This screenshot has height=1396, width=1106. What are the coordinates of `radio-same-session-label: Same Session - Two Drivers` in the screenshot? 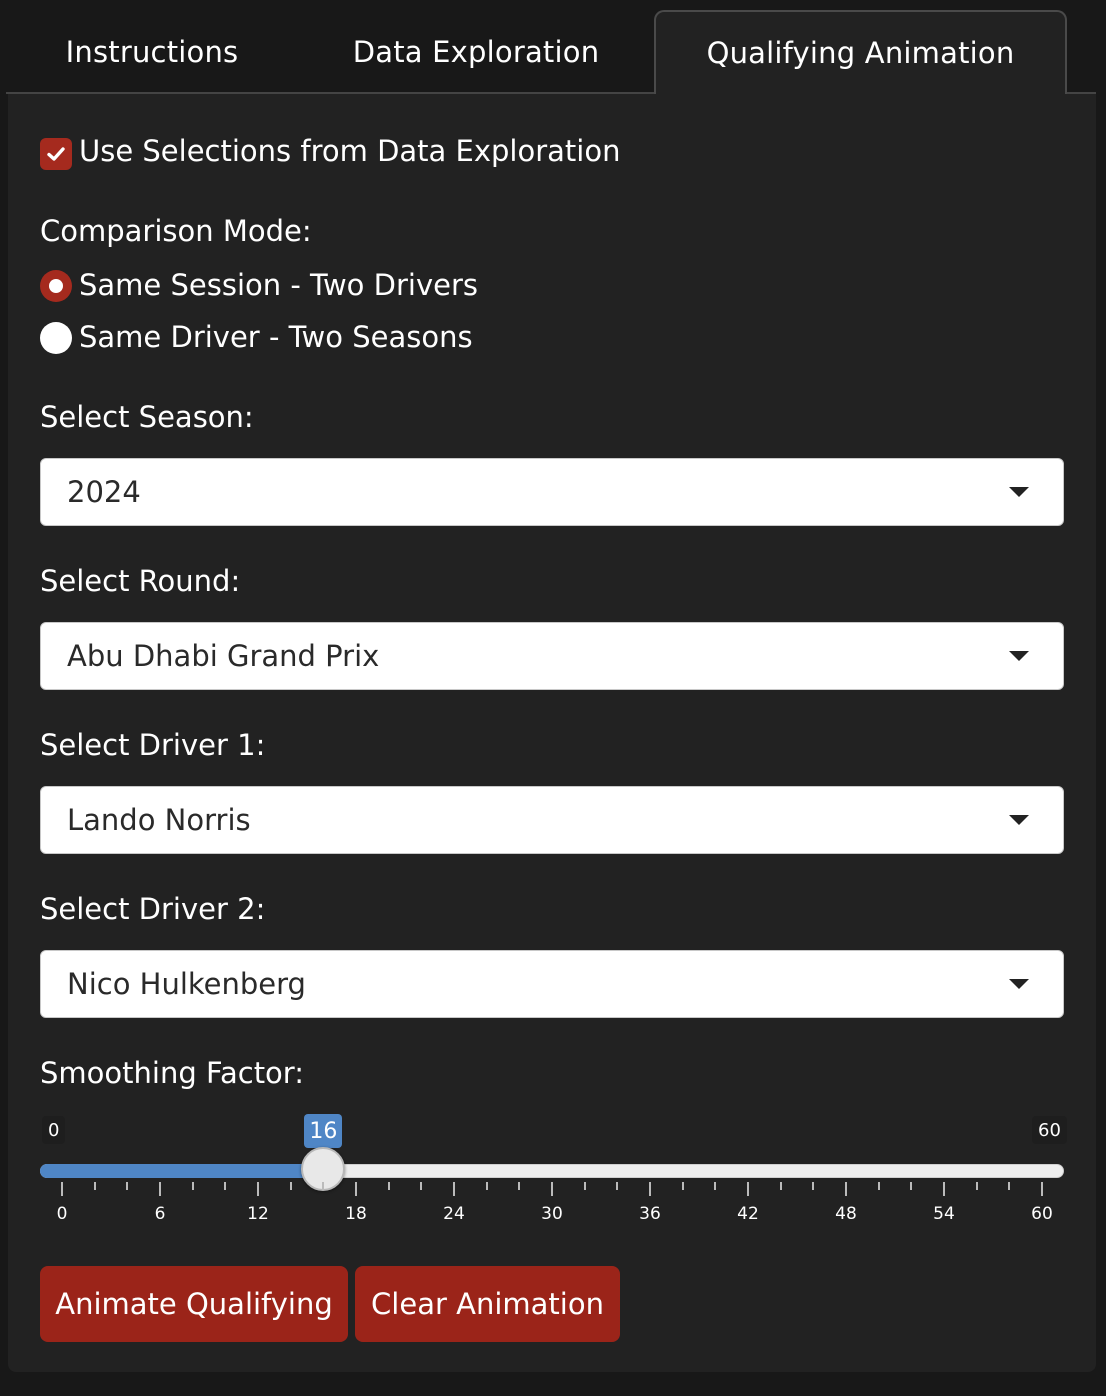 It's located at (278, 285).